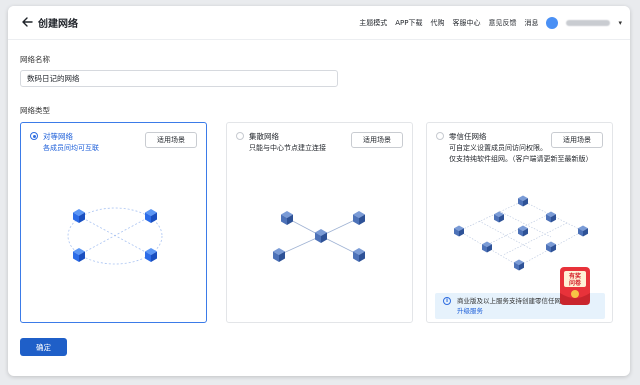 The image size is (640, 385). I want to click on card-desc-hub-line: 只能与中心节点建立连接, so click(287, 148).